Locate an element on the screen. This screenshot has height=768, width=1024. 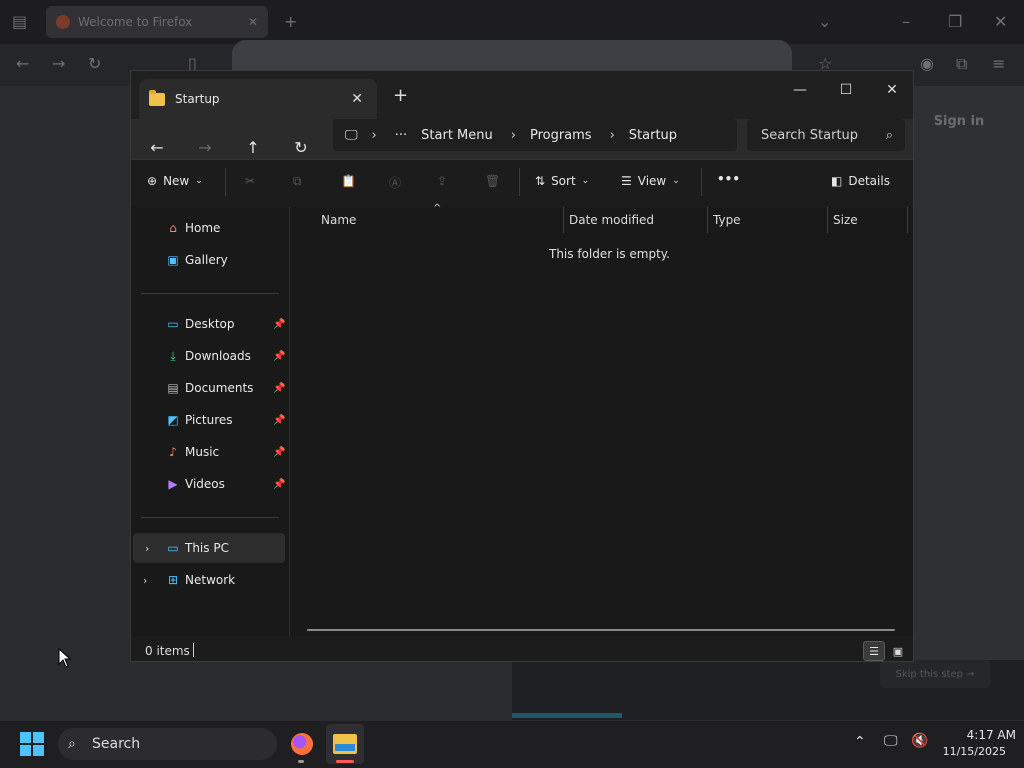
sidebar-item-gallery: ▣ Gallery is located at coordinates (209, 260).